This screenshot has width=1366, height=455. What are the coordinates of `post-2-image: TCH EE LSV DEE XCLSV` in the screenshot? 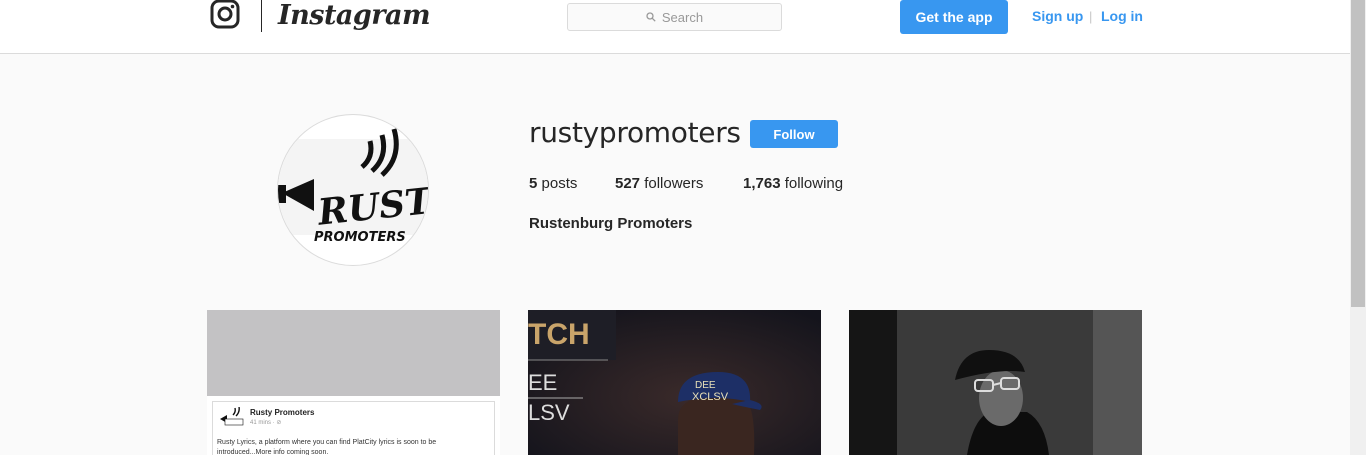 It's located at (674, 382).